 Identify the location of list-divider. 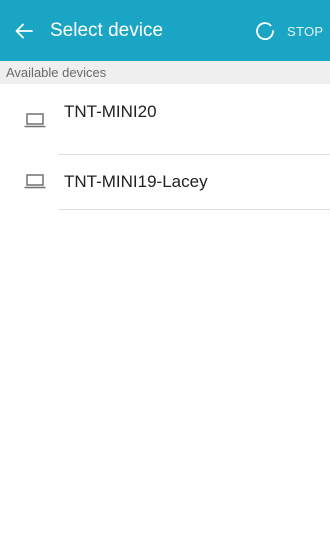
(194, 209).